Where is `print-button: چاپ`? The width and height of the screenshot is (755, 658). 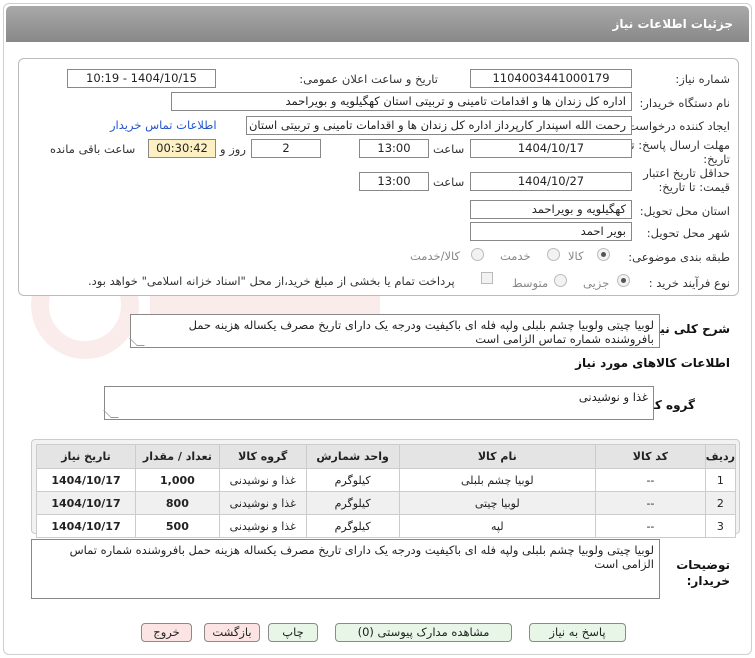 print-button: چاپ is located at coordinates (293, 632).